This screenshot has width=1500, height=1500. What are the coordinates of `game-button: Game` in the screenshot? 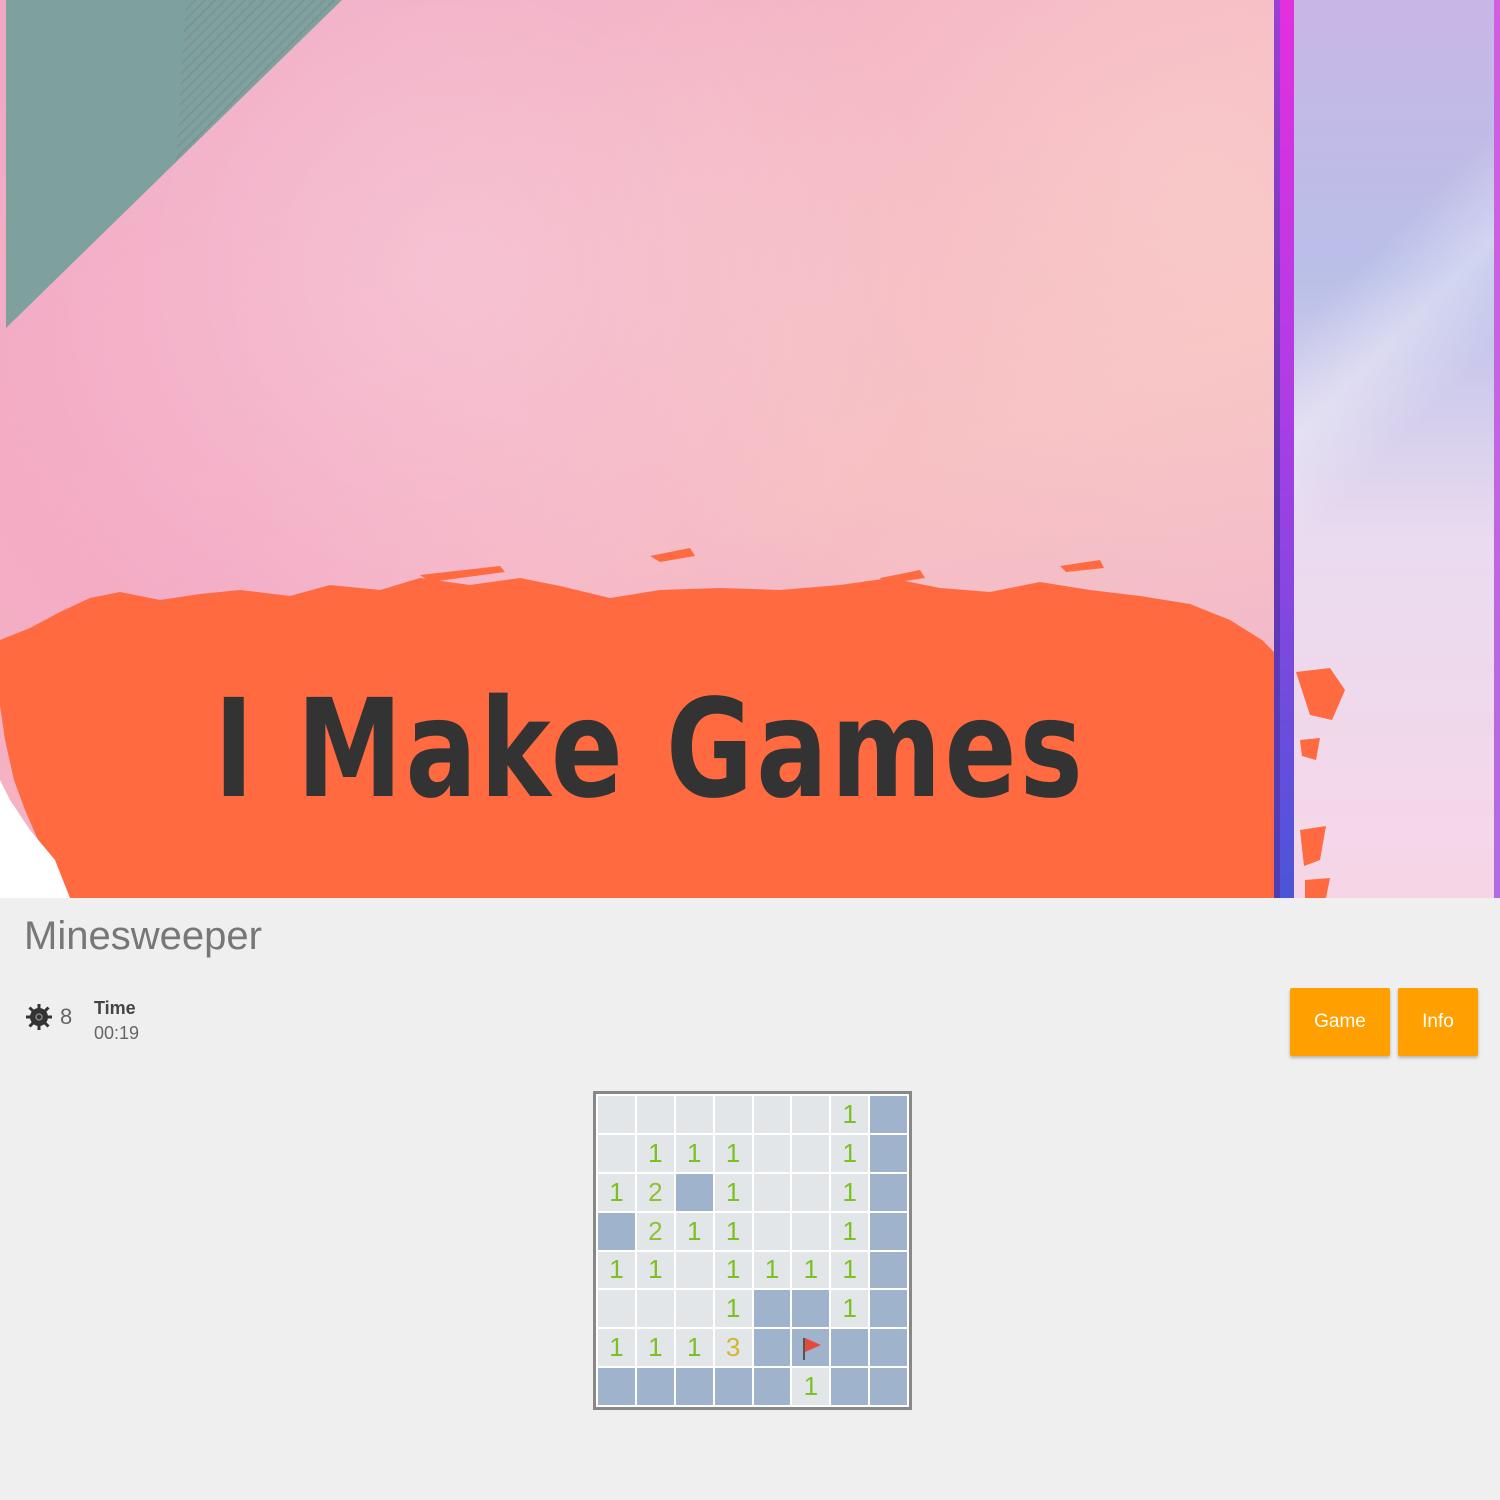 It's located at (1340, 1022).